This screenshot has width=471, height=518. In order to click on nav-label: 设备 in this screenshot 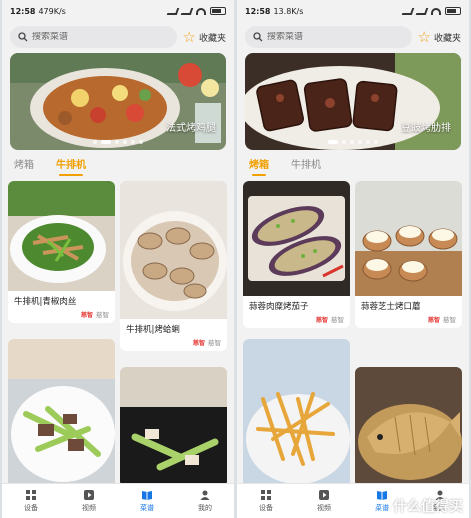, I will do `click(266, 508)`.